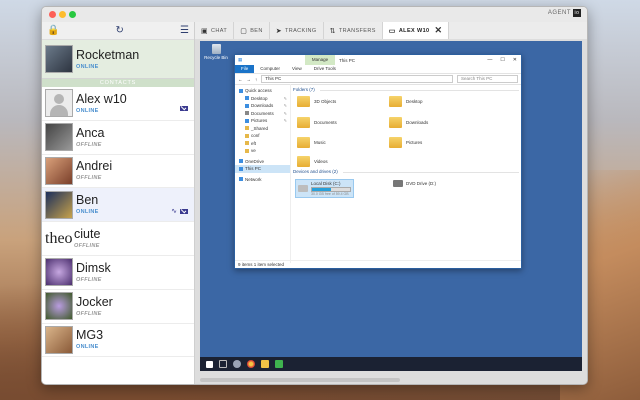 The height and width of the screenshot is (400, 640). What do you see at coordinates (184, 30) in the screenshot?
I see `menu-icon: ☰` at bounding box center [184, 30].